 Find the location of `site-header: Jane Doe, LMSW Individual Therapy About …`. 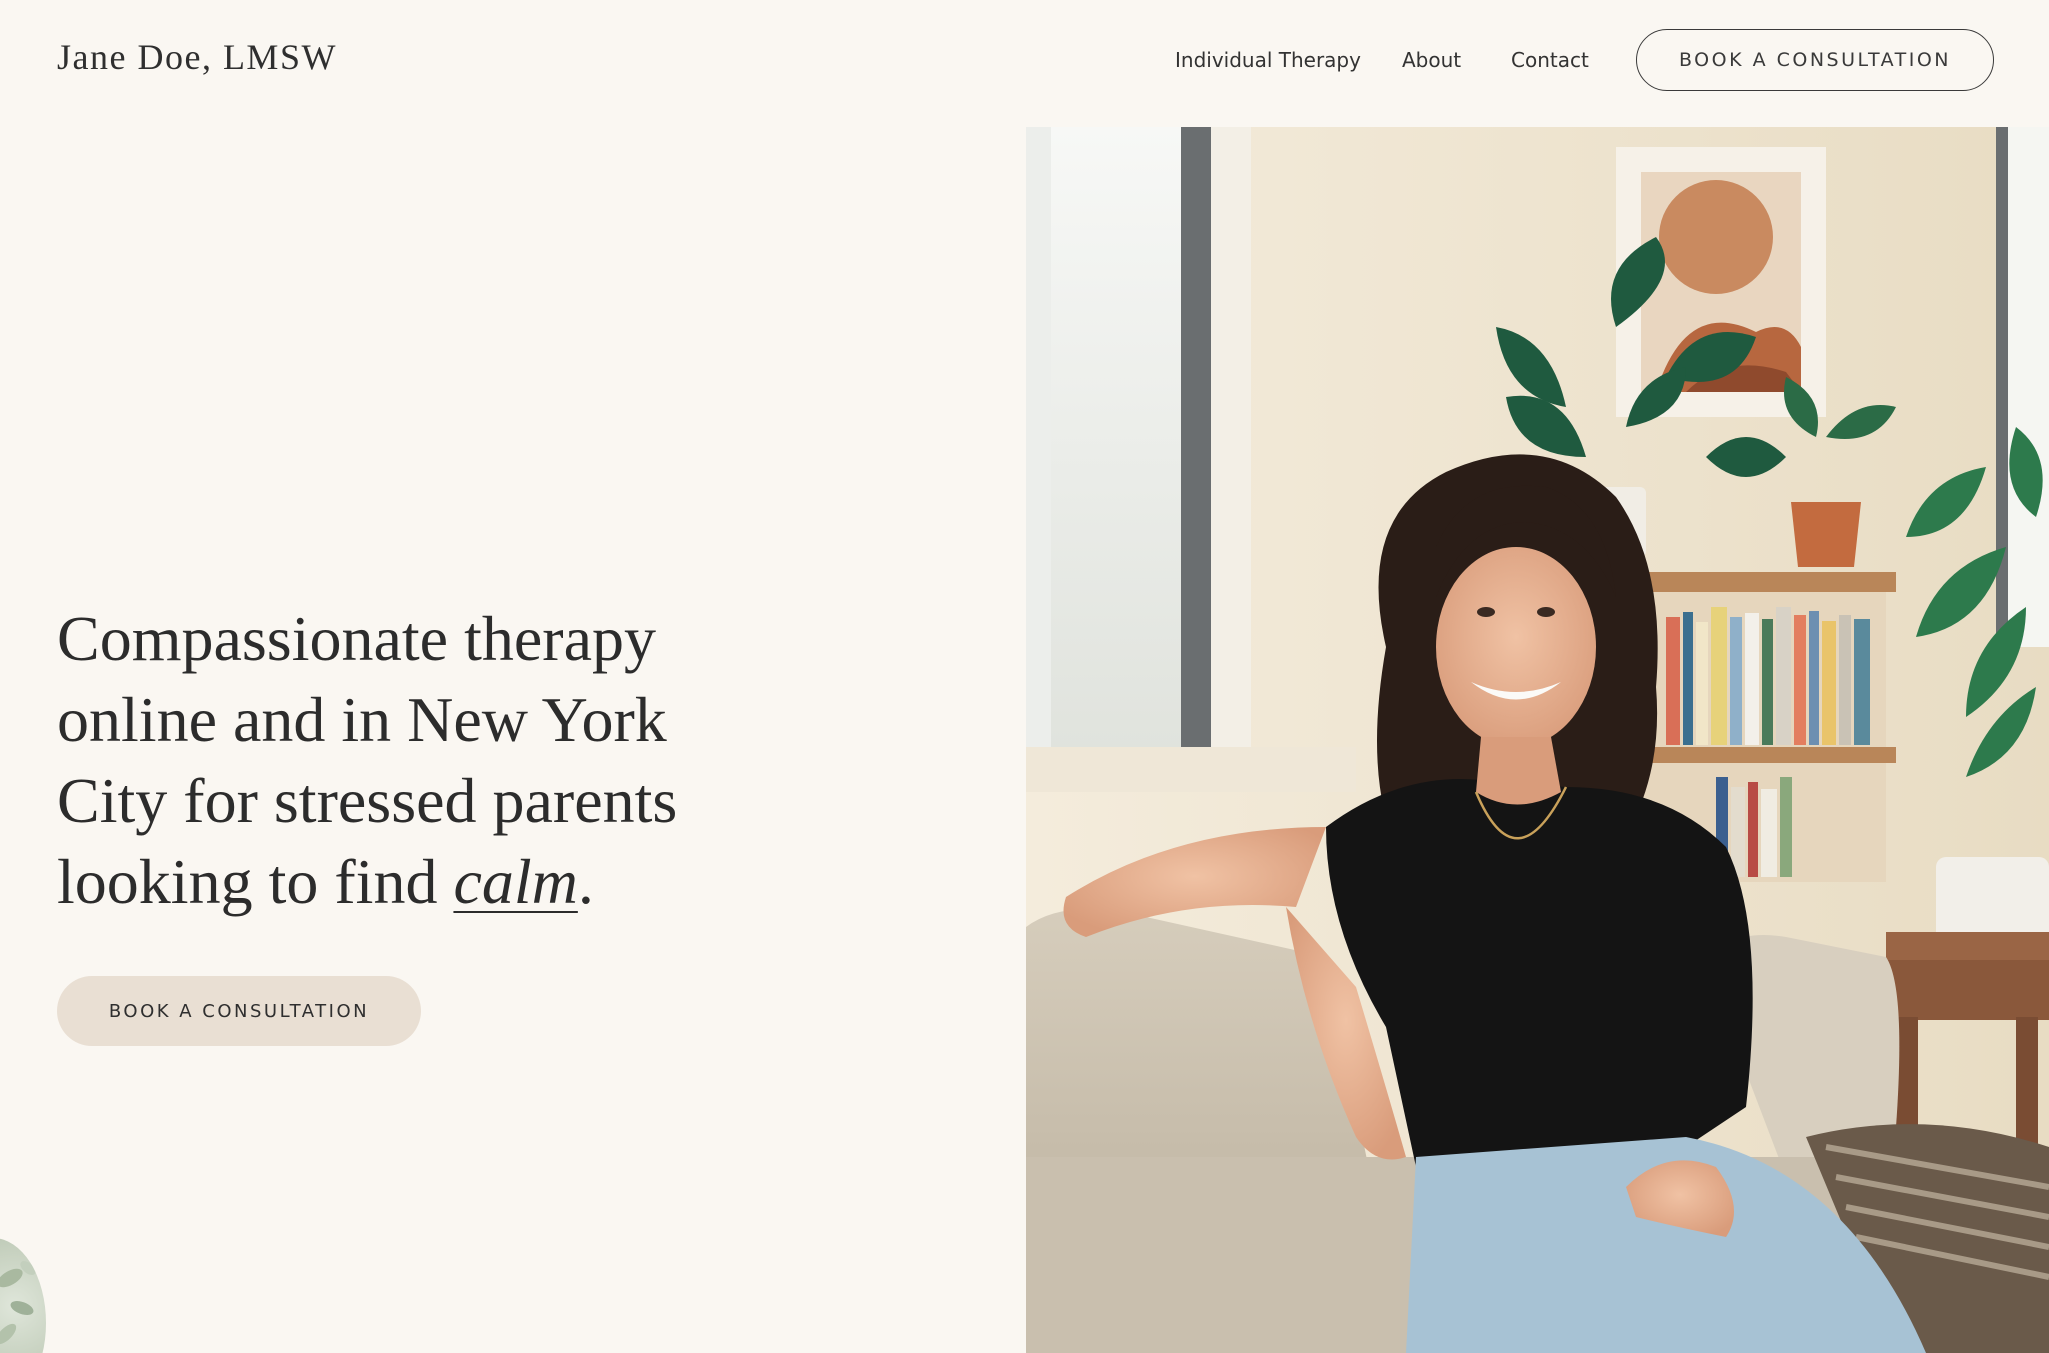

site-header: Jane Doe, LMSW Individual Therapy About … is located at coordinates (1024, 60).